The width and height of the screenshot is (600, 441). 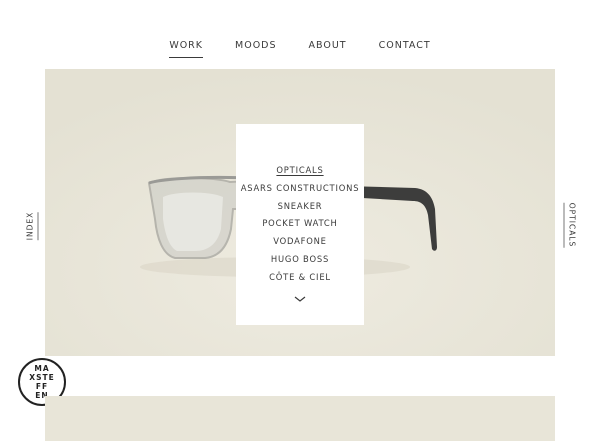 What do you see at coordinates (32, 226) in the screenshot?
I see `index-link: INDEX` at bounding box center [32, 226].